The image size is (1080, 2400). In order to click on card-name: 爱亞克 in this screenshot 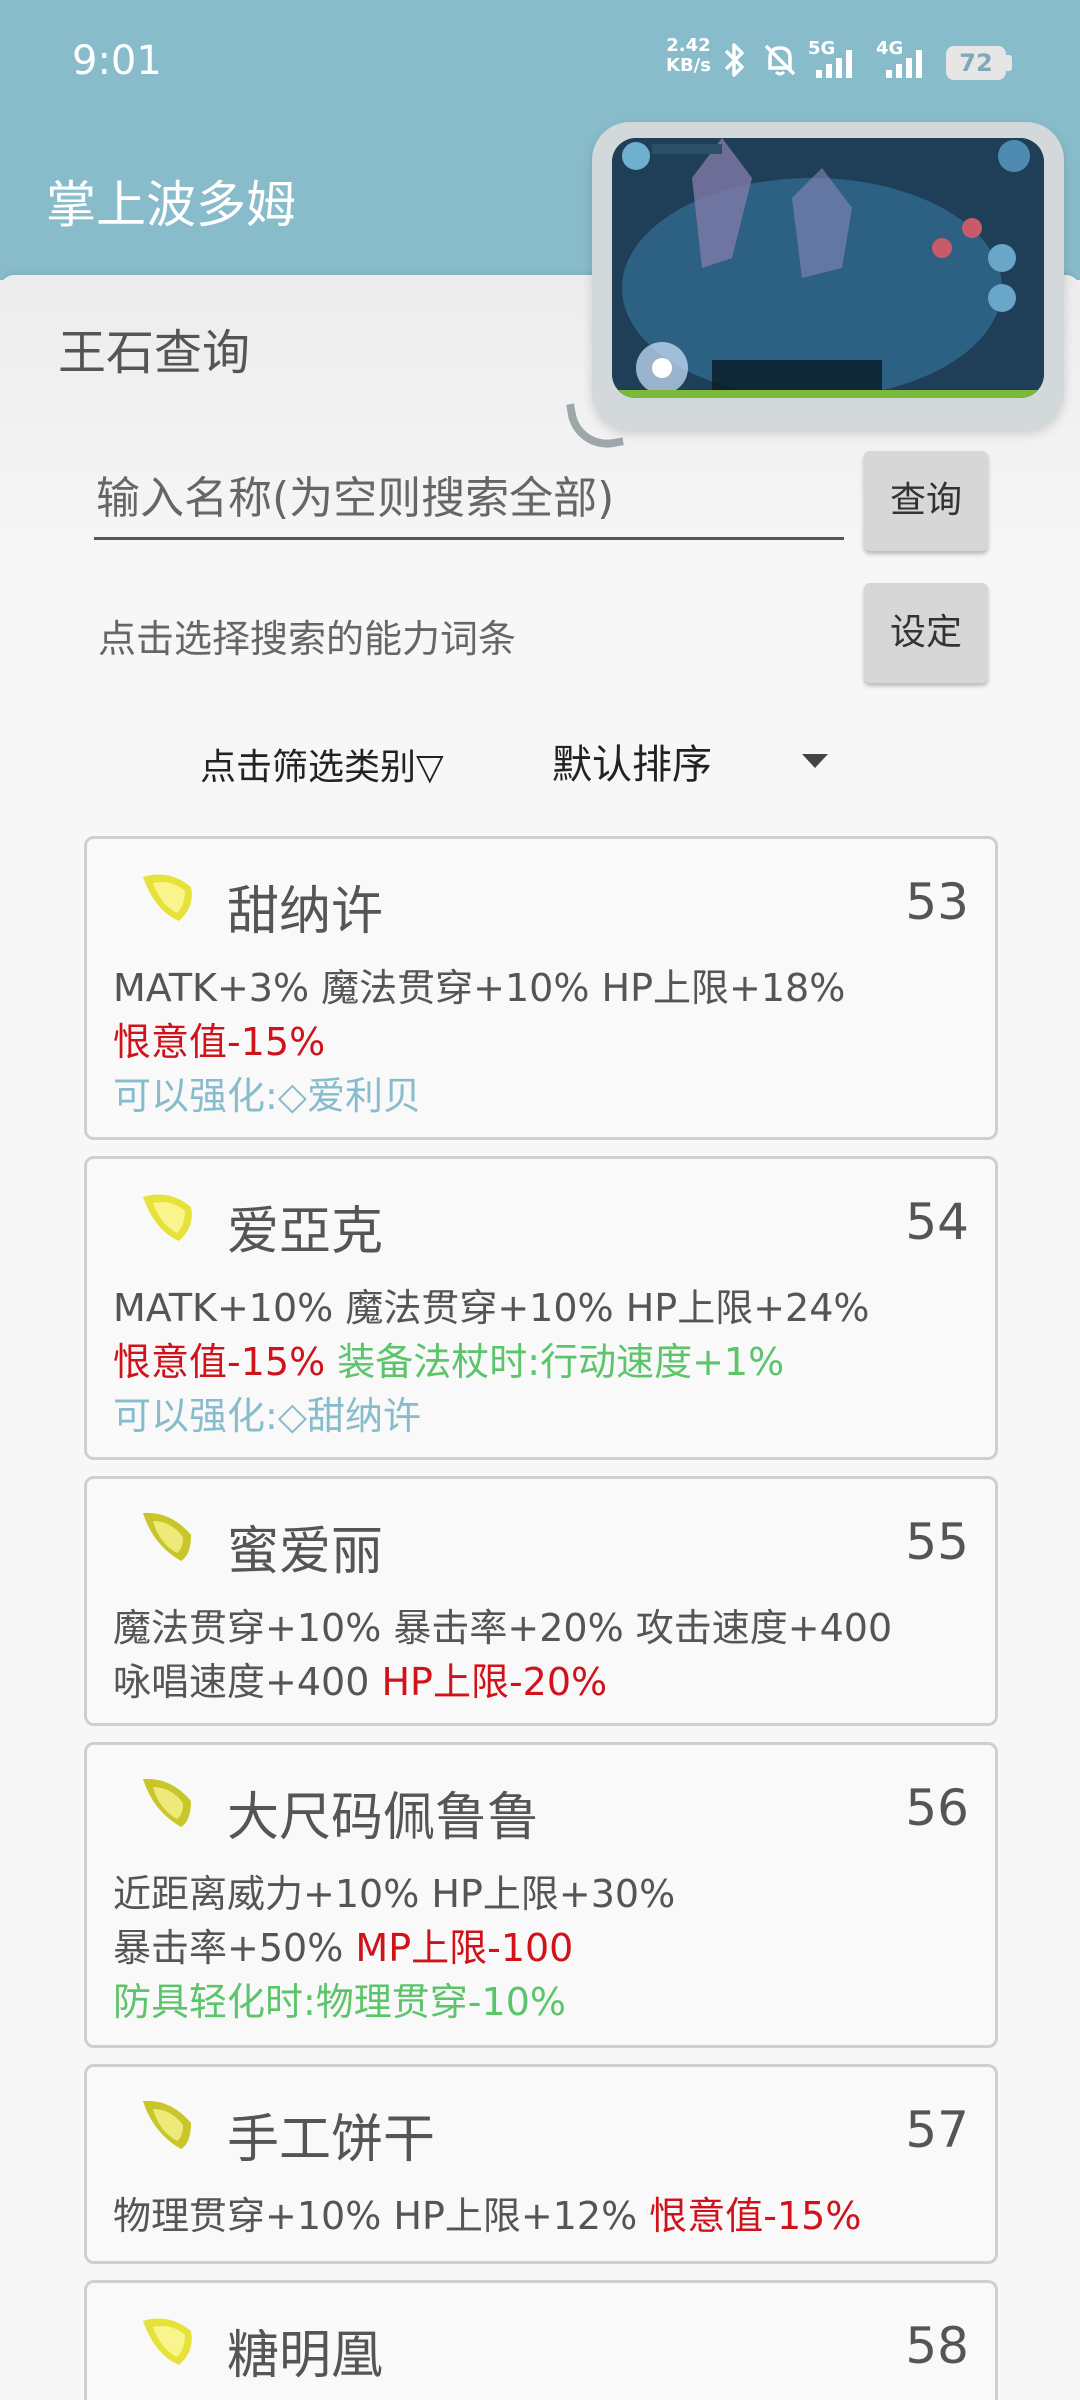, I will do `click(305, 1232)`.